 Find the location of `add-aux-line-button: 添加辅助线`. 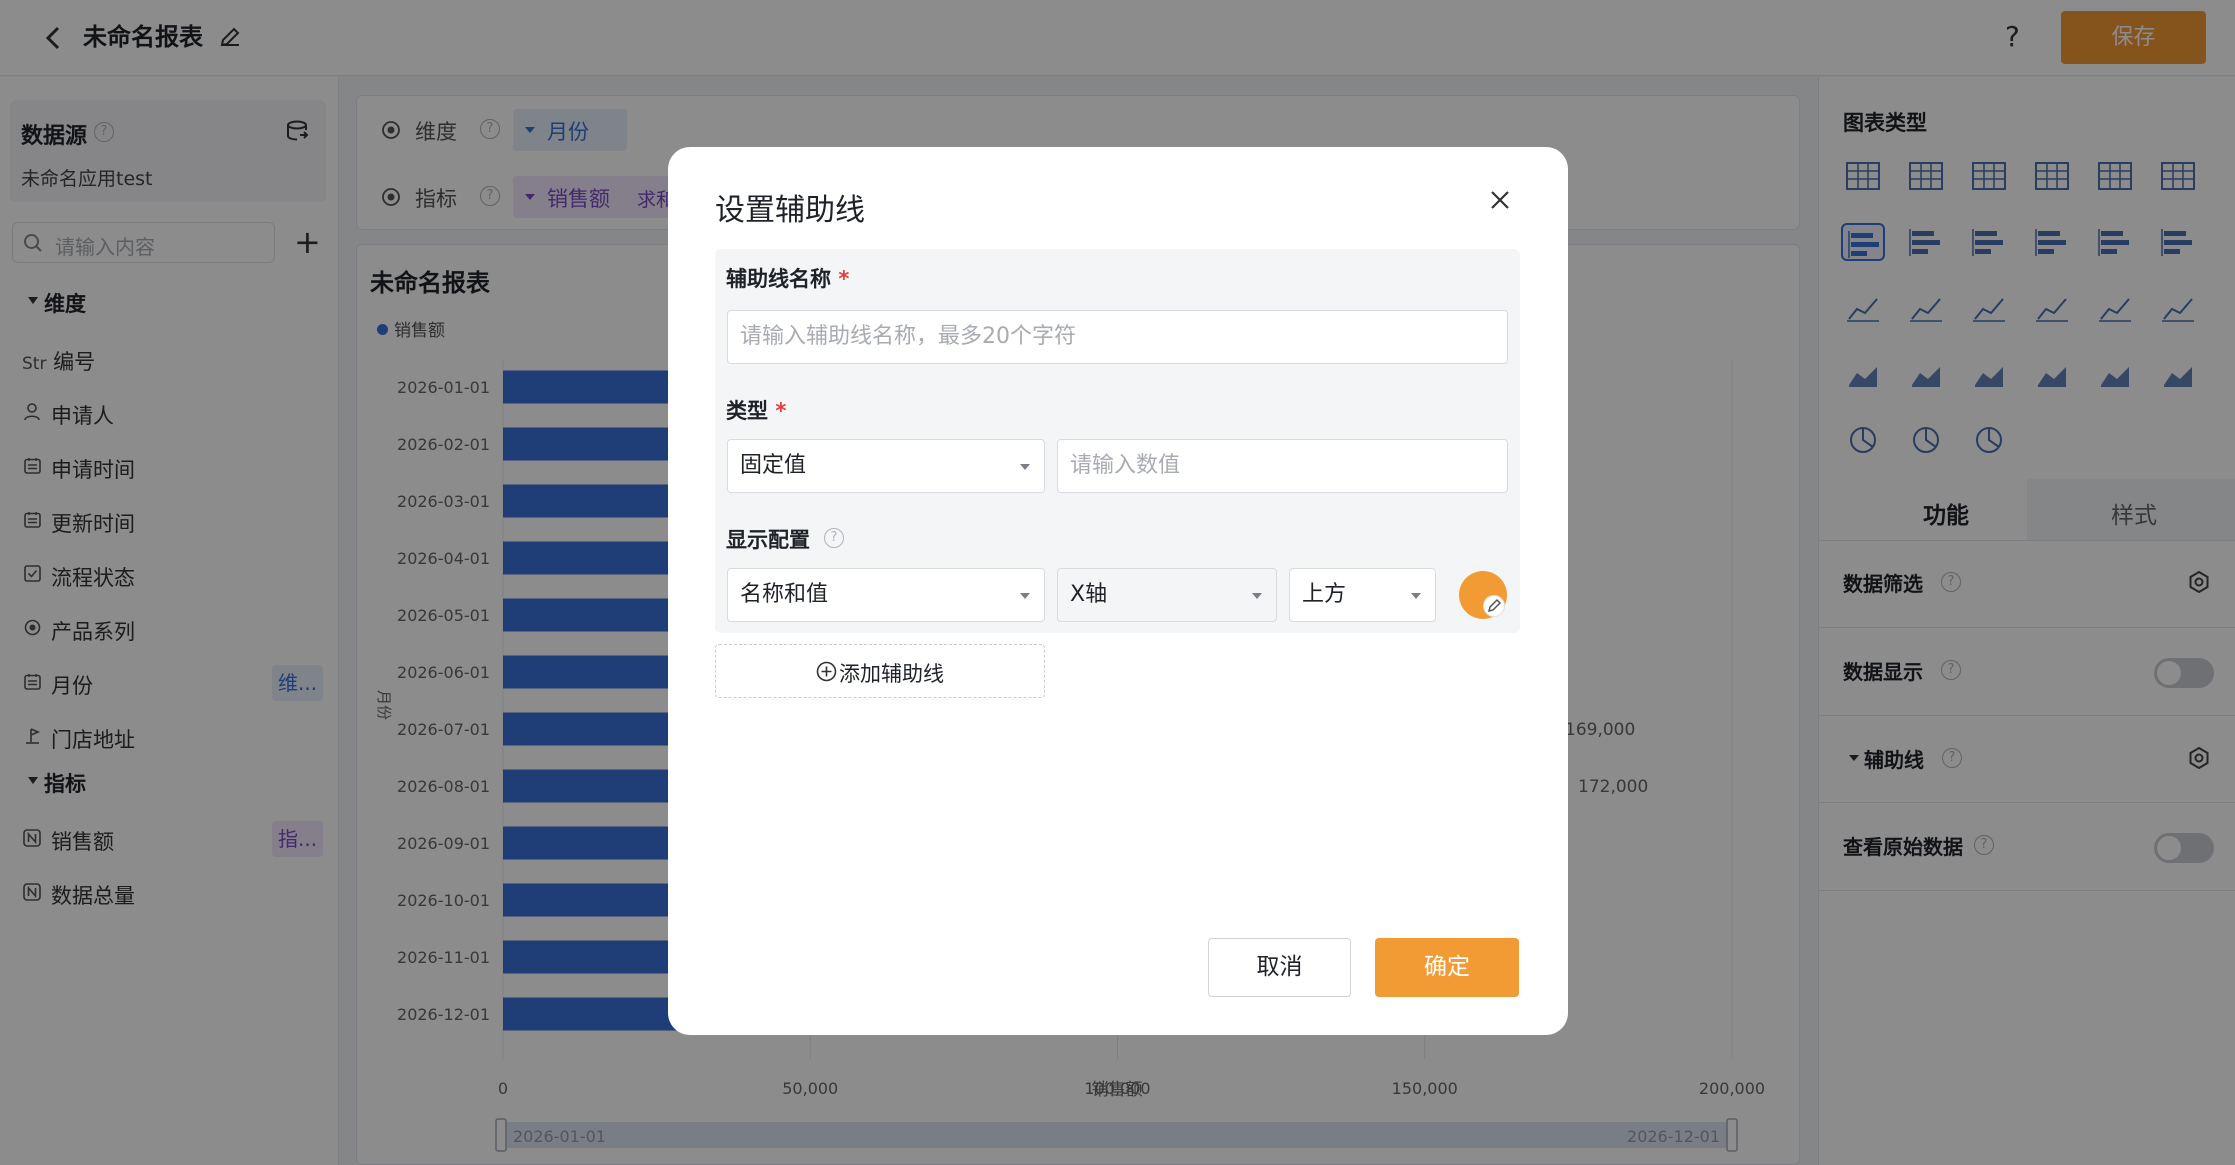

add-aux-line-button: 添加辅助线 is located at coordinates (880, 671).